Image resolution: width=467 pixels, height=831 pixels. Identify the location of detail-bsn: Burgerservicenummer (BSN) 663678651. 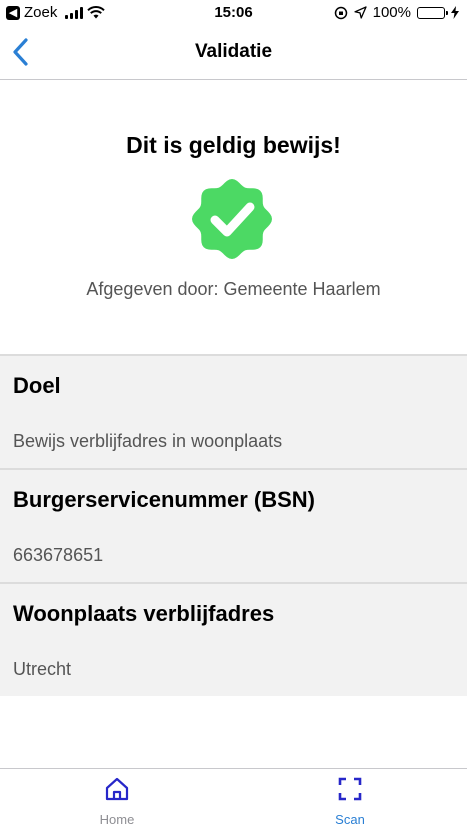
(233, 525).